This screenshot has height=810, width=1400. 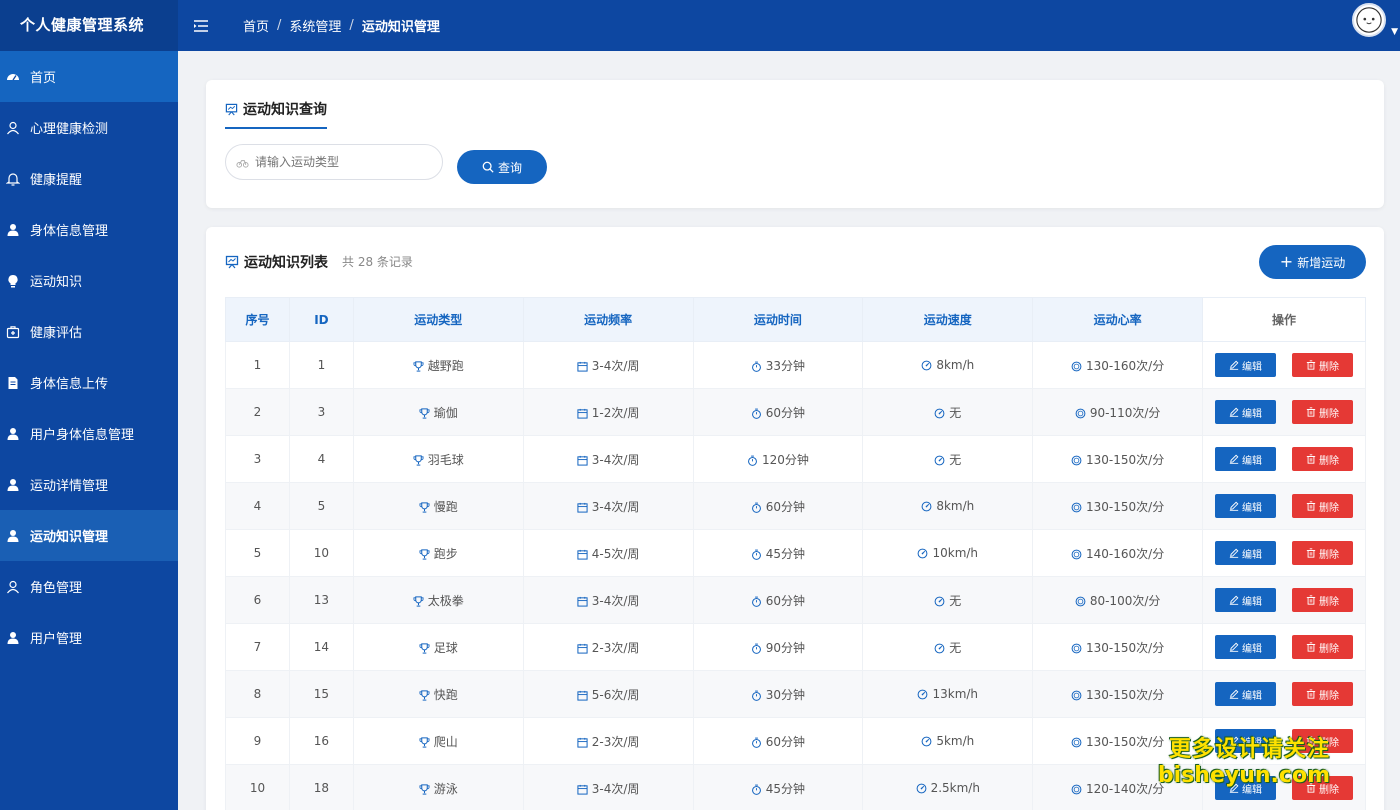 What do you see at coordinates (1286, 261) in the screenshot?
I see `plus-icon: +` at bounding box center [1286, 261].